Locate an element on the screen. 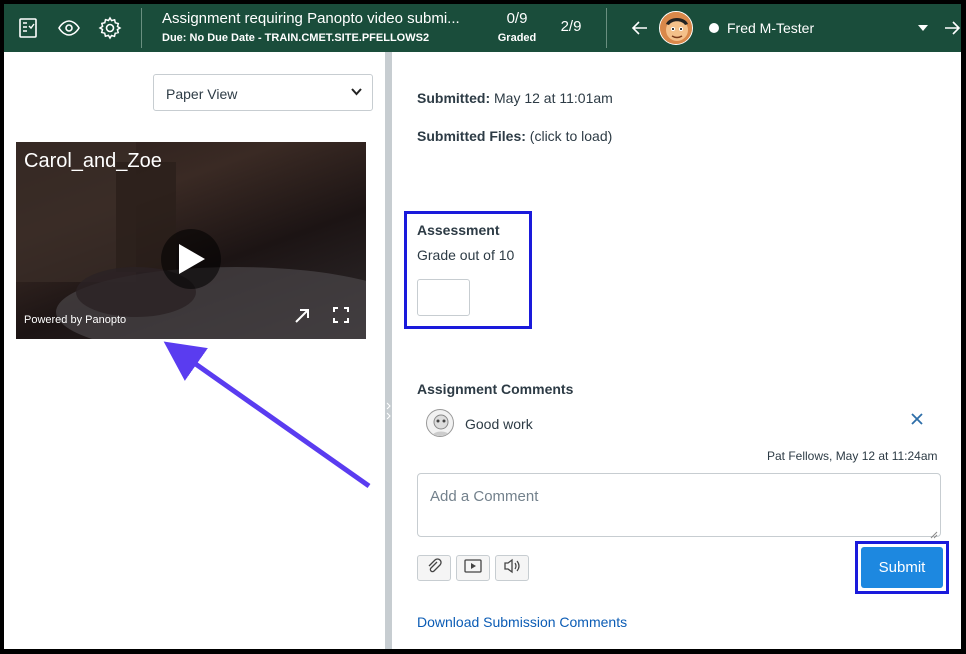 This screenshot has width=966, height=654. submitted-files-row: Submitted Files: (click to load) is located at coordinates (514, 136).